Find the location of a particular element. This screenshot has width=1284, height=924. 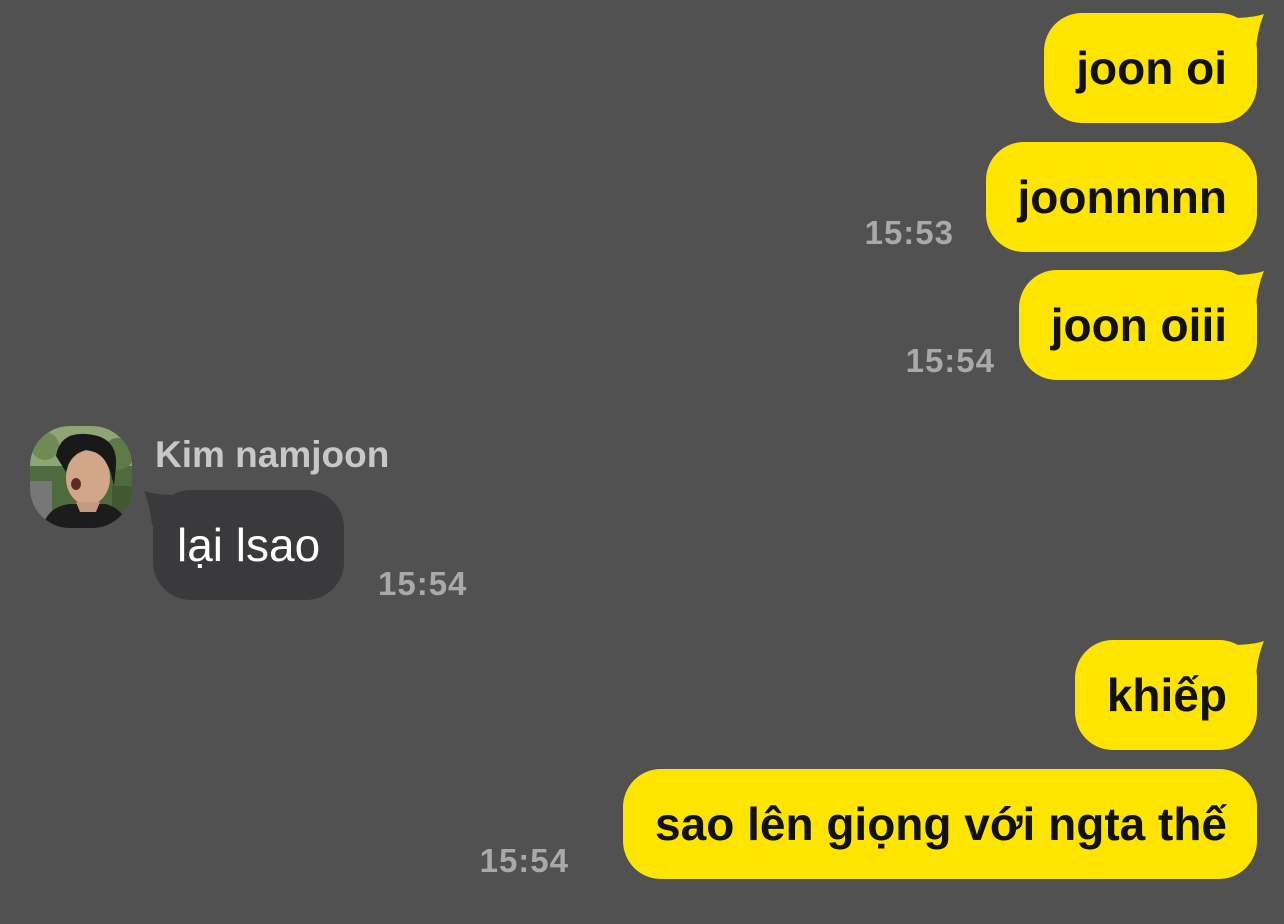

avatar is located at coordinates (81, 477).